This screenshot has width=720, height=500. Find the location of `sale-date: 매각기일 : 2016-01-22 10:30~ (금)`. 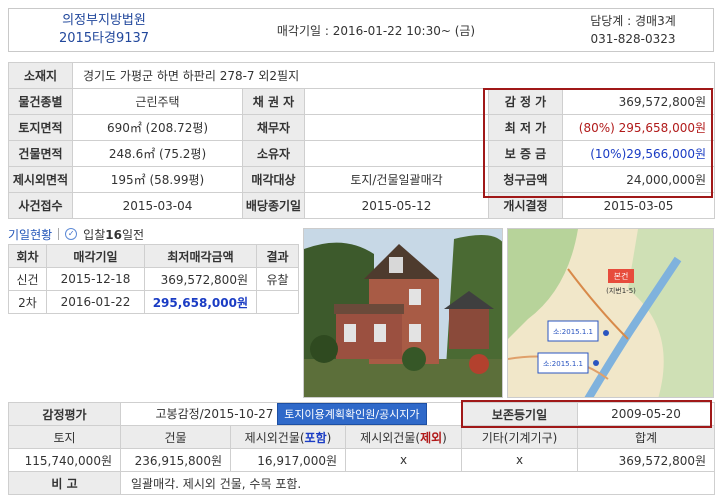

sale-date: 매각기일 : 2016-01-22 10:30~ (금) is located at coordinates (376, 30).